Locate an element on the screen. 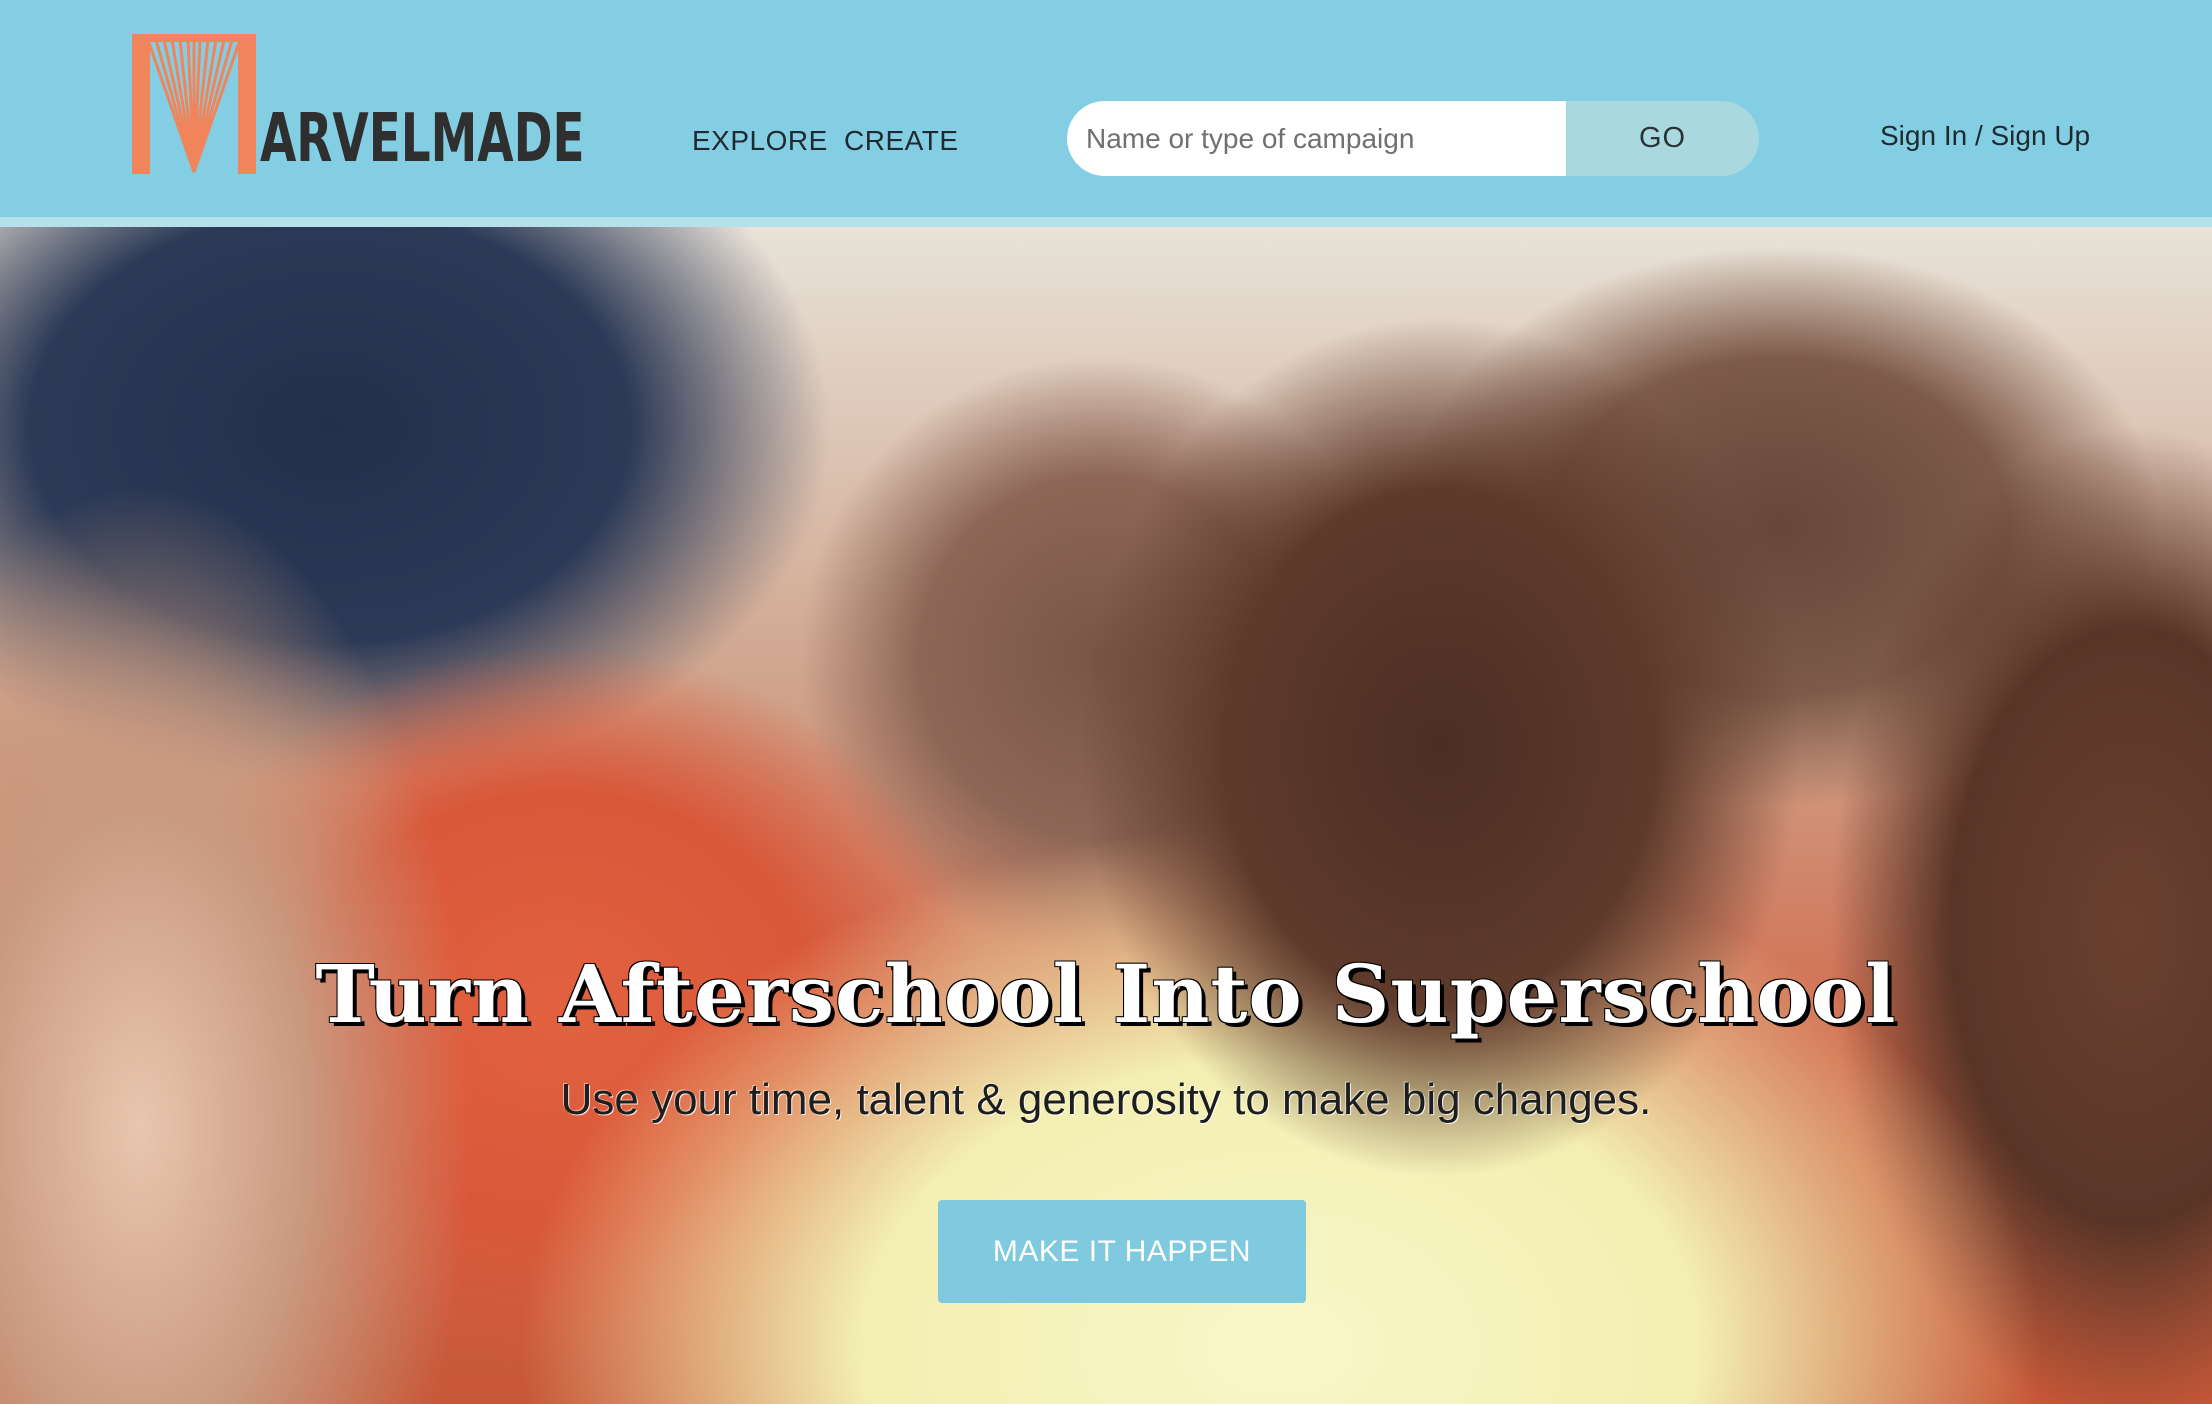 Image resolution: width=2212 pixels, height=1404 pixels. hero-title: Turn Afterschool Into Superschool is located at coordinates (1106, 994).